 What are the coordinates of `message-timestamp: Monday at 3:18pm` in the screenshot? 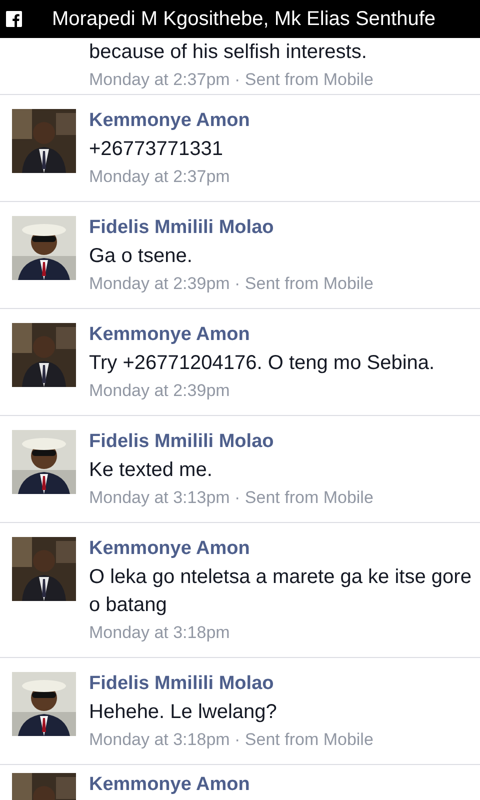 It's located at (160, 633).